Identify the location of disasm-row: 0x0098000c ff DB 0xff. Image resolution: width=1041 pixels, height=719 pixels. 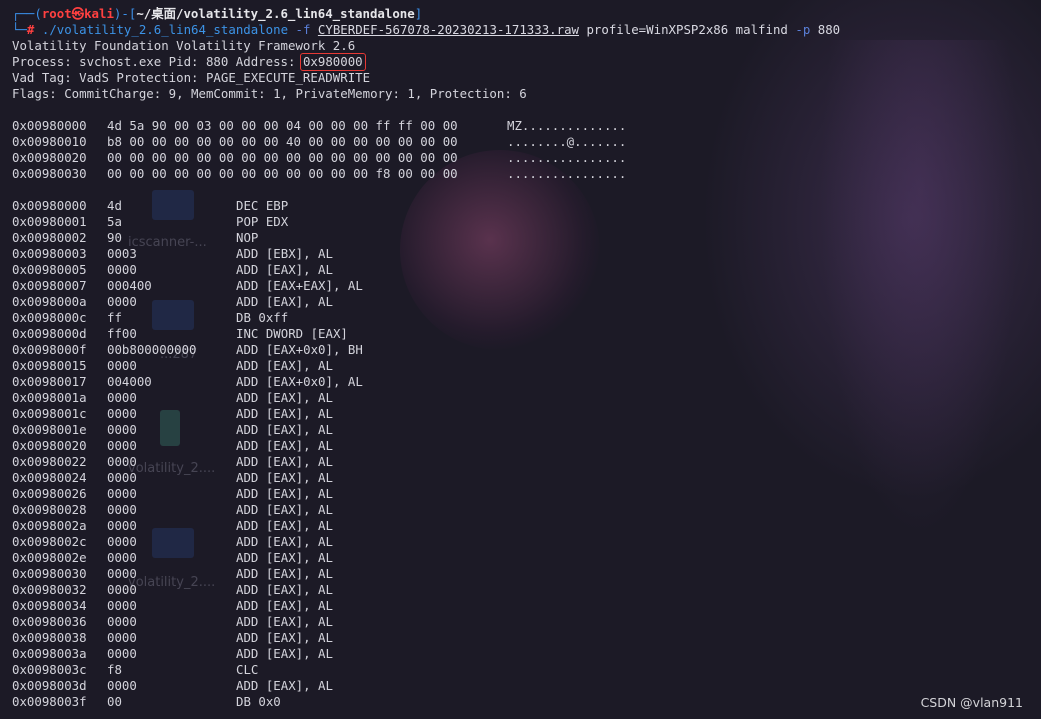
(150, 317).